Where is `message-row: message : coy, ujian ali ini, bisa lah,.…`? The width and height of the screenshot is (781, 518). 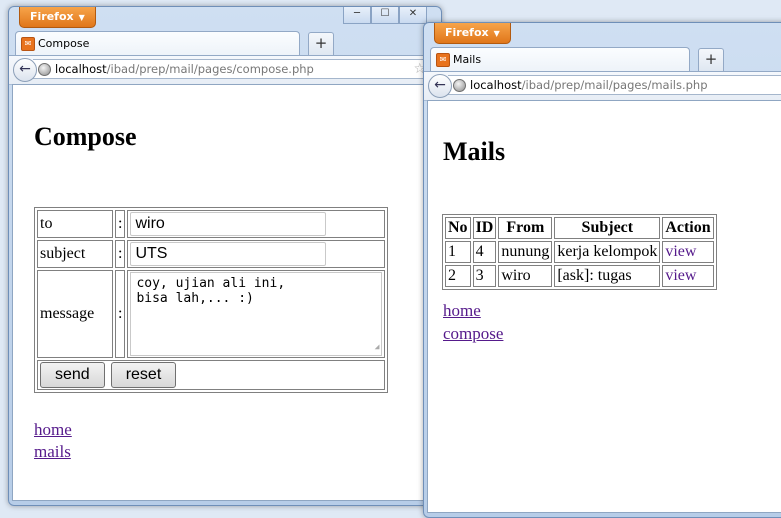
message-row: message : coy, ujian ali ini, bisa lah,.… is located at coordinates (211, 314).